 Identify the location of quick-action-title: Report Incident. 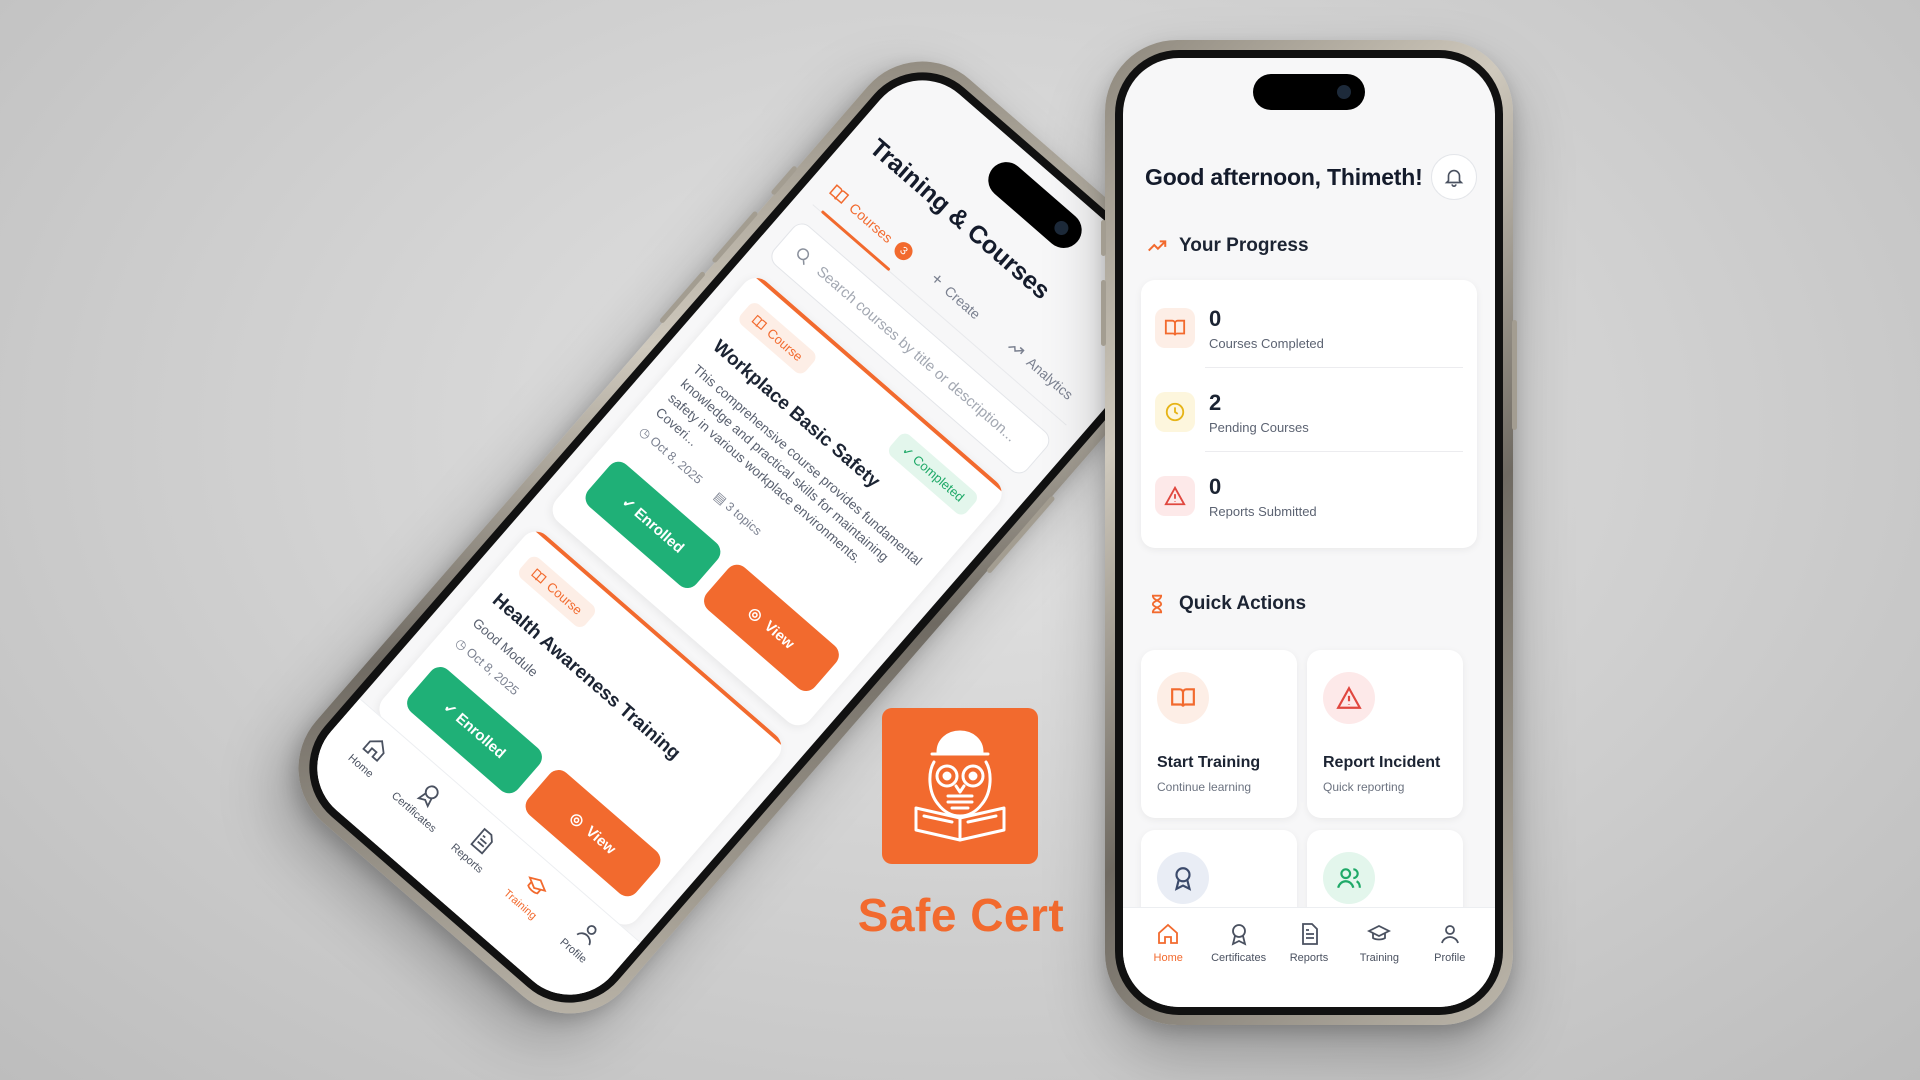
(1382, 762).